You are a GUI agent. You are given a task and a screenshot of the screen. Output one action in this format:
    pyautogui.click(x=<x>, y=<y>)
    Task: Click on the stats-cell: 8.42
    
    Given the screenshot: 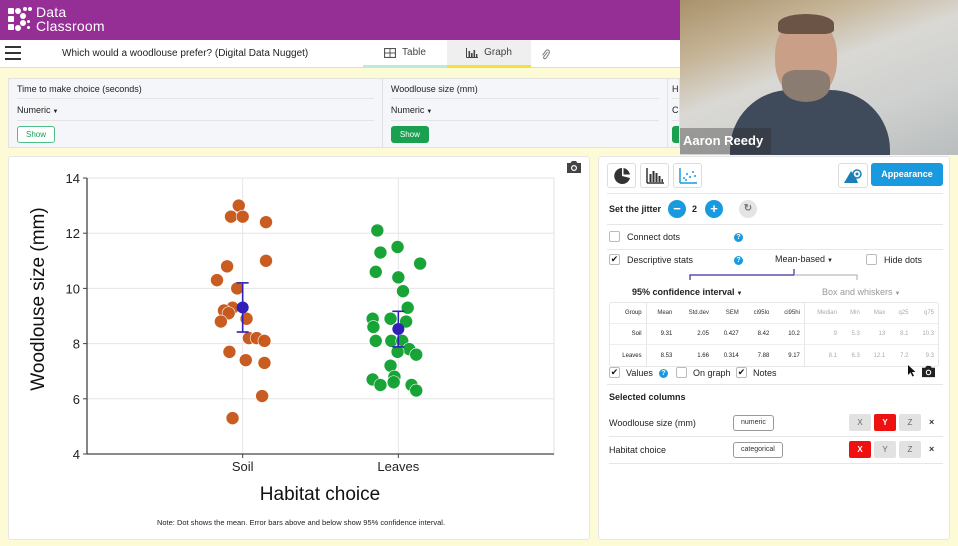 What is the action you would take?
    pyautogui.click(x=758, y=334)
    